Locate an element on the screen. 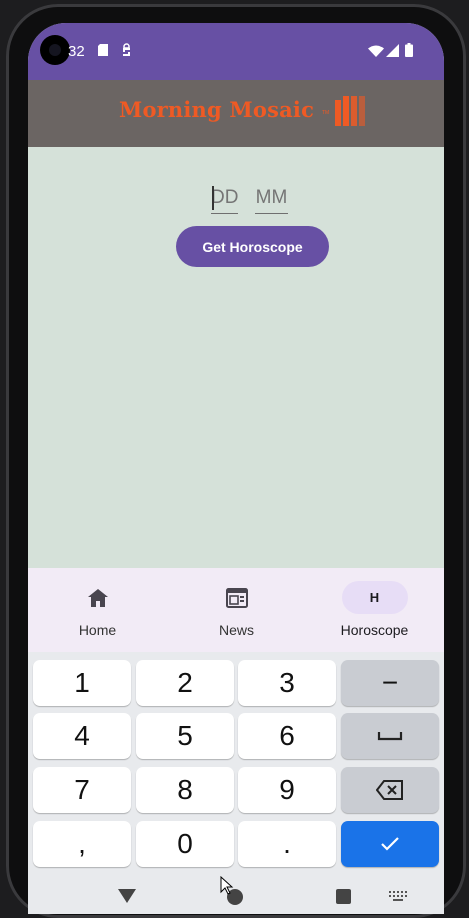 The width and height of the screenshot is (469, 918). key-0: 0 is located at coordinates (185, 844).